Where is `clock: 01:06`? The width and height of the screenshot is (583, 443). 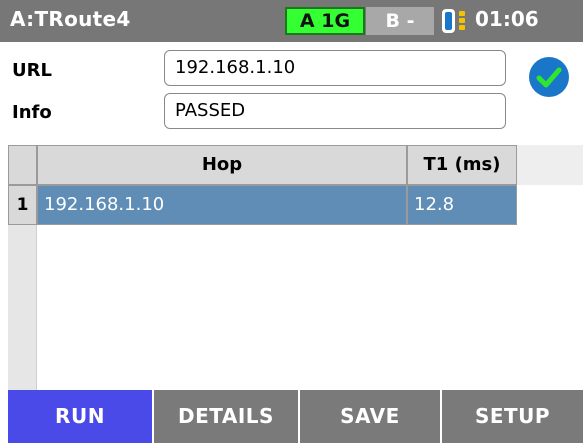
clock: 01:06 is located at coordinates (507, 19).